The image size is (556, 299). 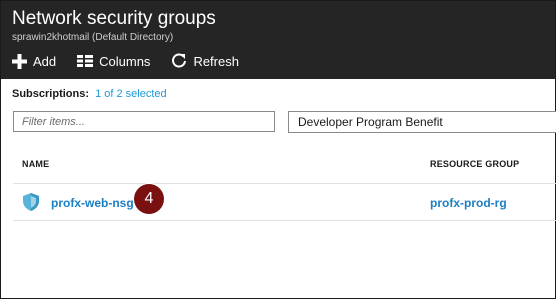 I want to click on columns-icon, so click(x=85, y=61).